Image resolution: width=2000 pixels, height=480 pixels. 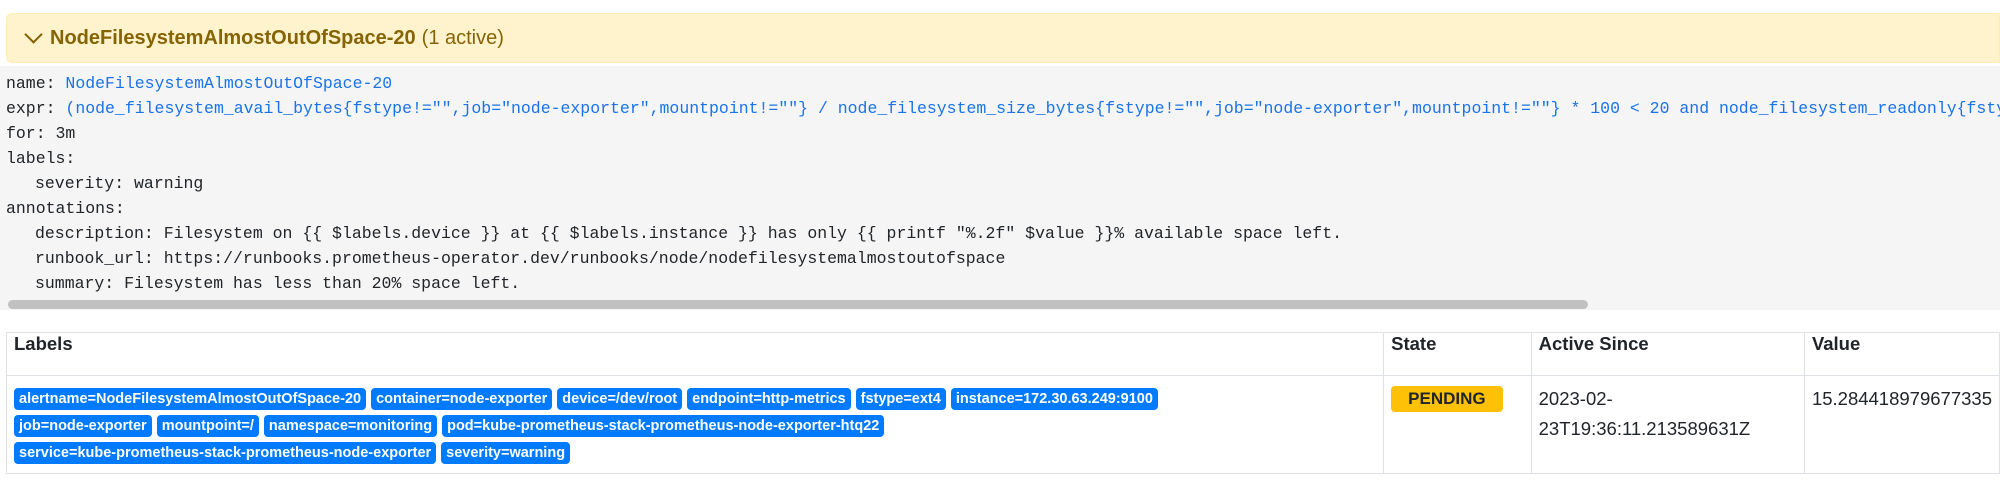 I want to click on horizontal-scrollbar, so click(x=1003, y=304).